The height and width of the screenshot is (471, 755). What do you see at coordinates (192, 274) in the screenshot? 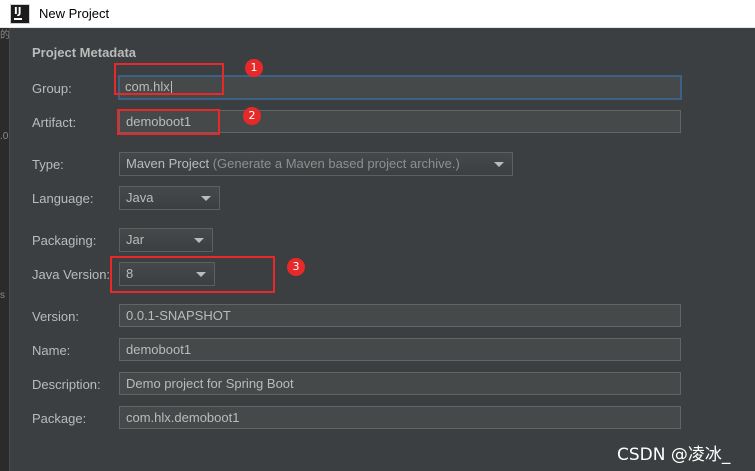
I see `annotation-box-java-version` at bounding box center [192, 274].